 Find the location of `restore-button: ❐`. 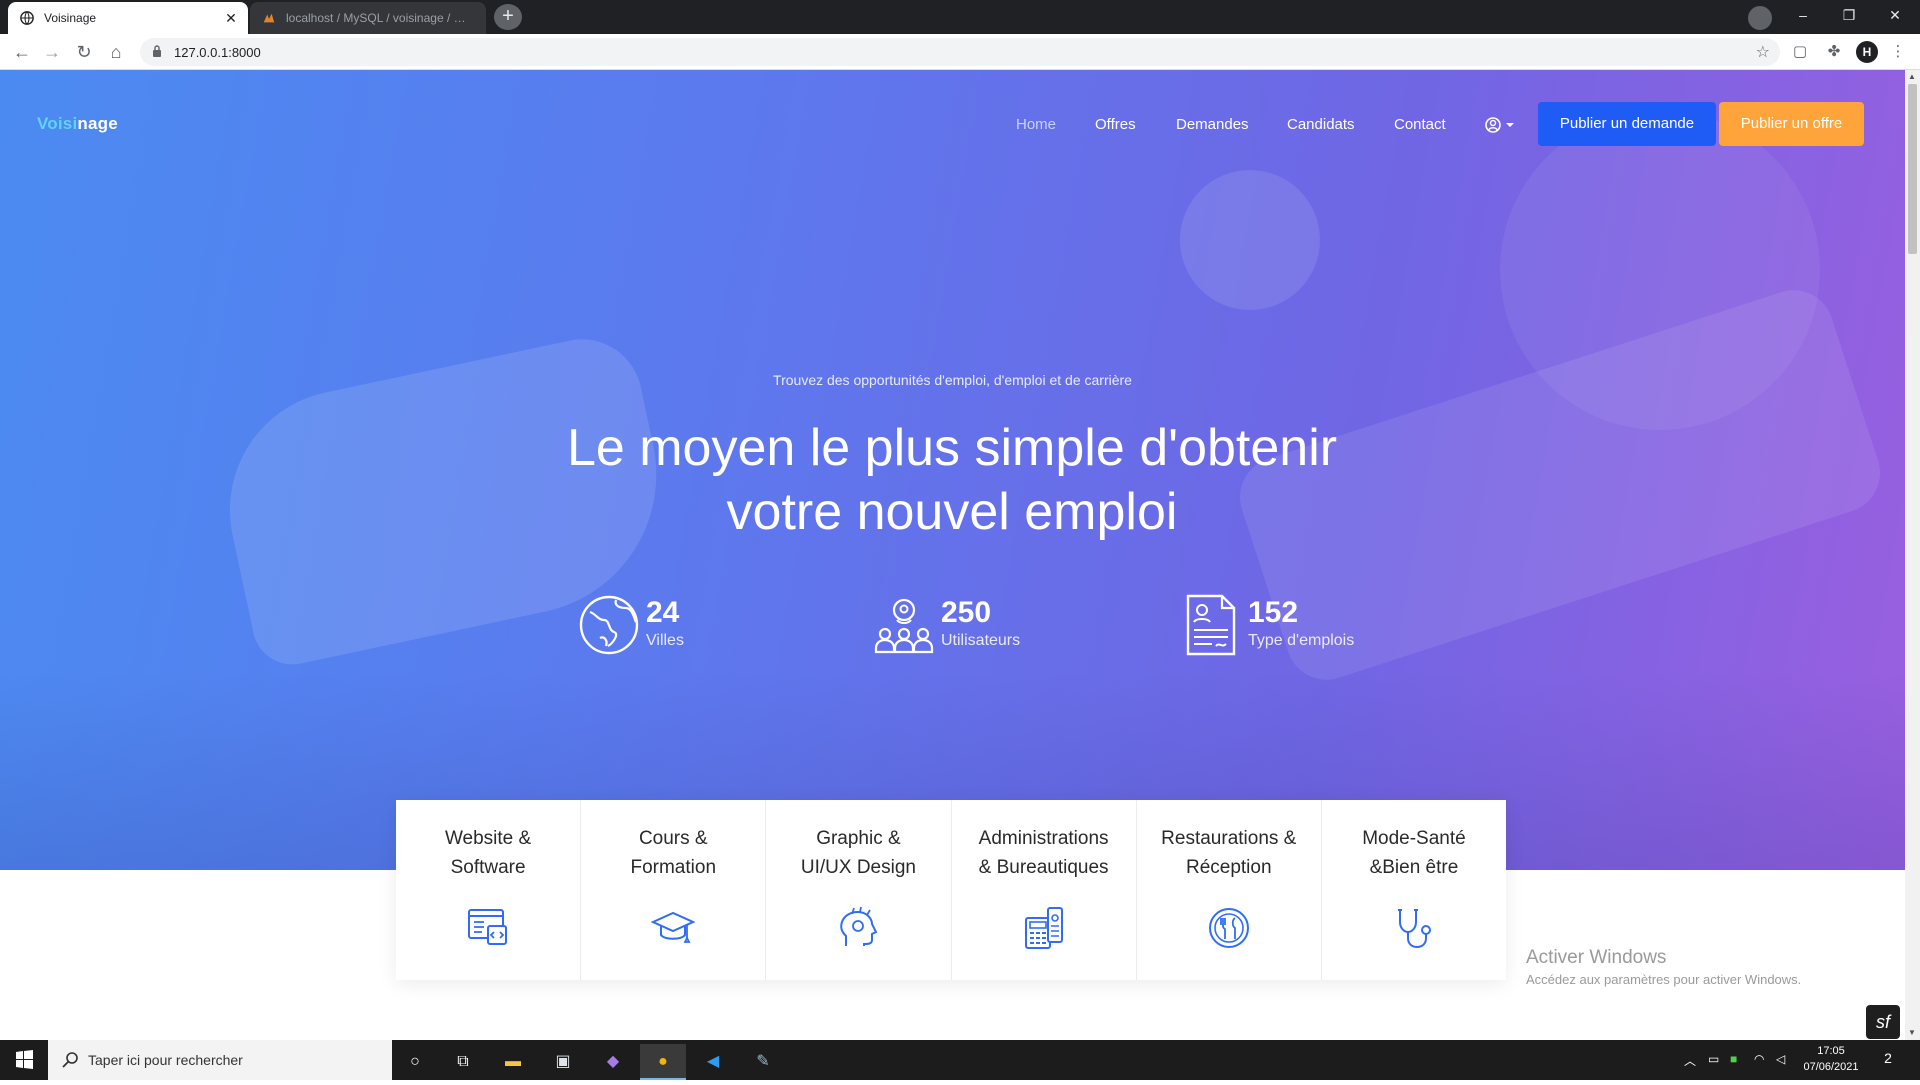

restore-button: ❐ is located at coordinates (1849, 15).